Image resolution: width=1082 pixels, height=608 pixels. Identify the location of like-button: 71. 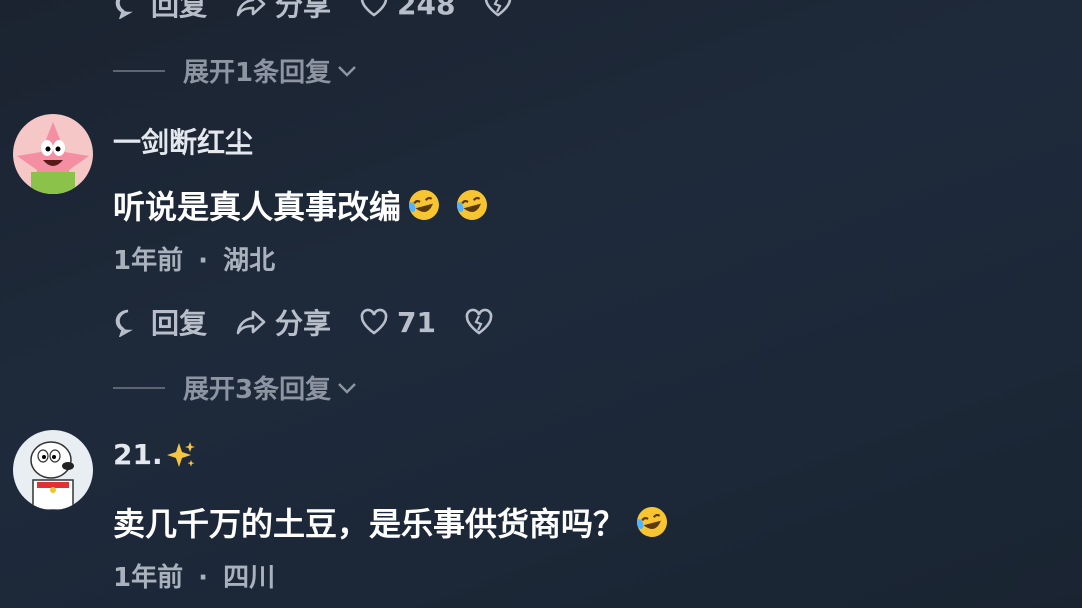
(397, 322).